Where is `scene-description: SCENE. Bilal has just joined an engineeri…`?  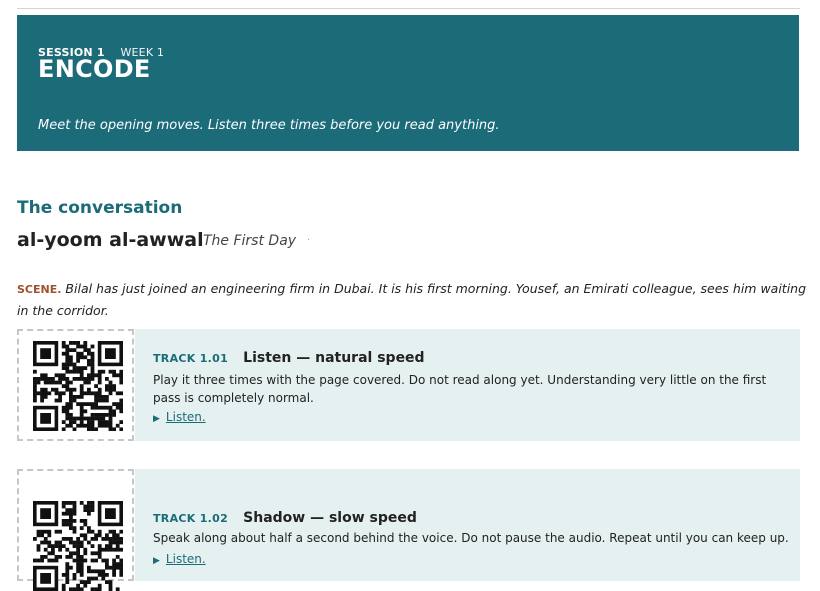
scene-description: SCENE. Bilal has just joined an engineeri… is located at coordinates (412, 299).